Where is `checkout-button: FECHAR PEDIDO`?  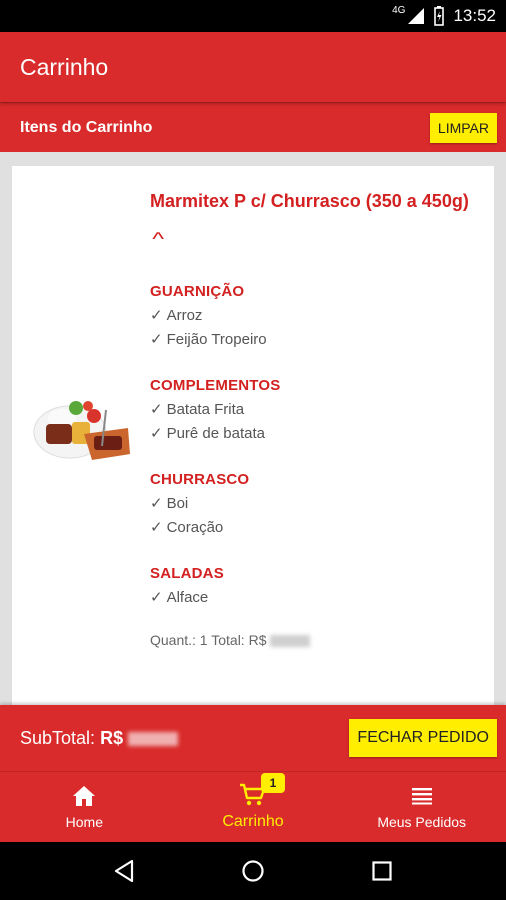
checkout-button: FECHAR PEDIDO is located at coordinates (423, 738).